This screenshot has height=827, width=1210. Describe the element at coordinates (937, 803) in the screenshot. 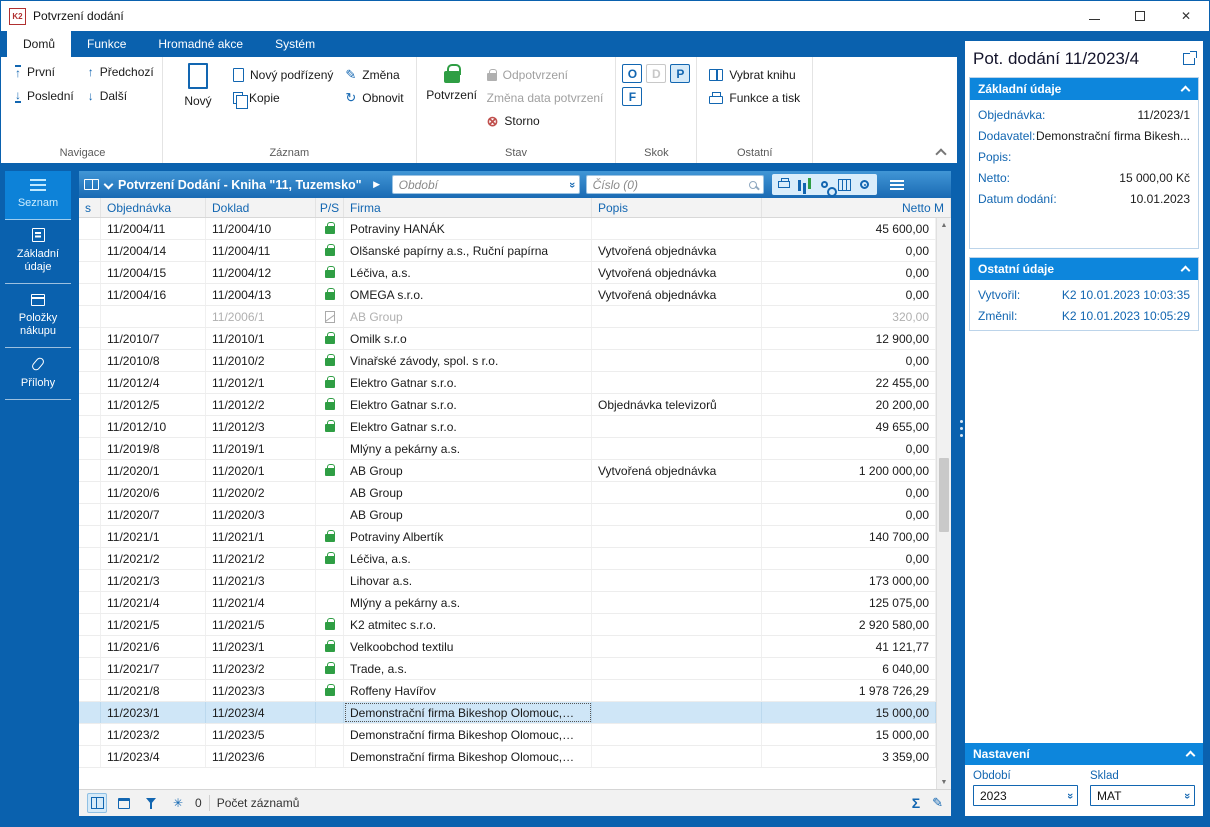

I see `edit-icon: ✎` at that location.